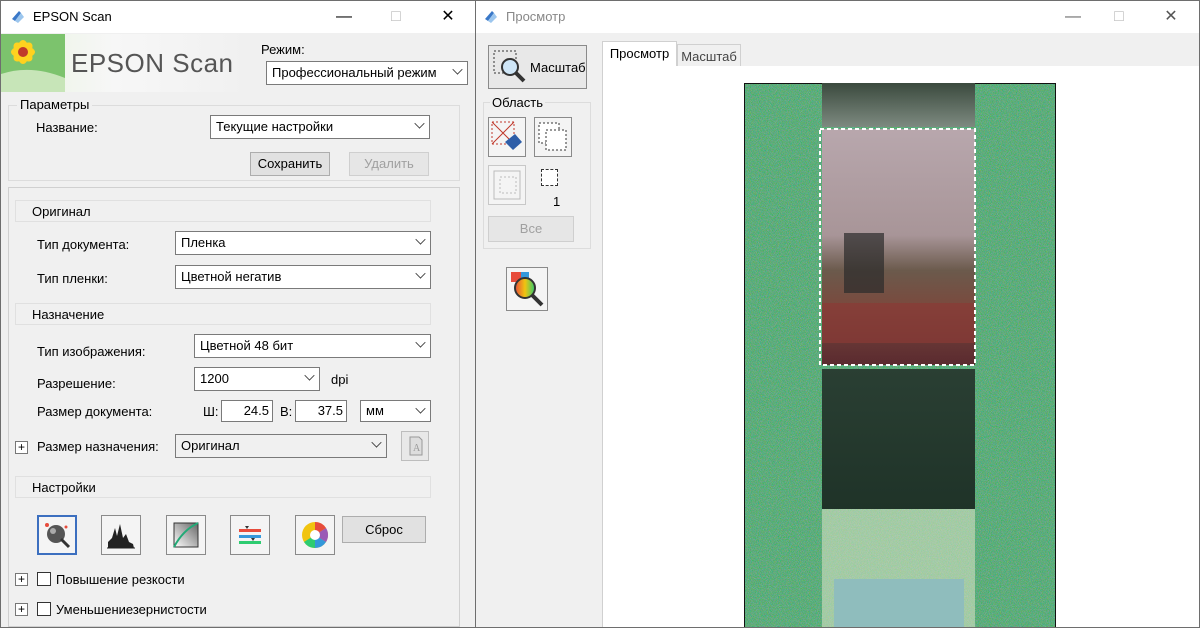 Image resolution: width=1200 pixels, height=628 pixels. I want to click on preview-close-button: ✕, so click(1171, 17).